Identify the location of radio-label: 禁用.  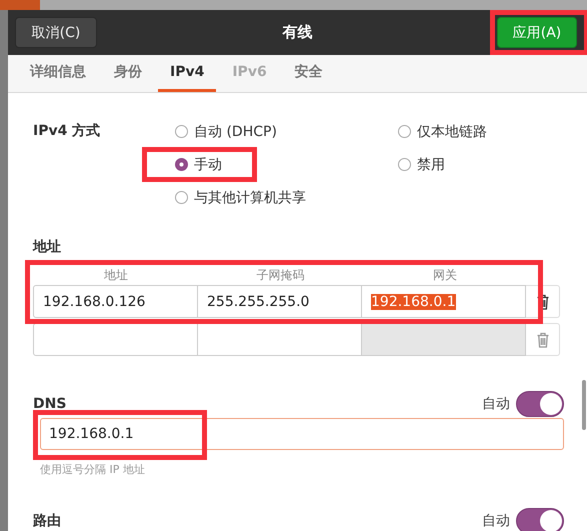
(431, 165).